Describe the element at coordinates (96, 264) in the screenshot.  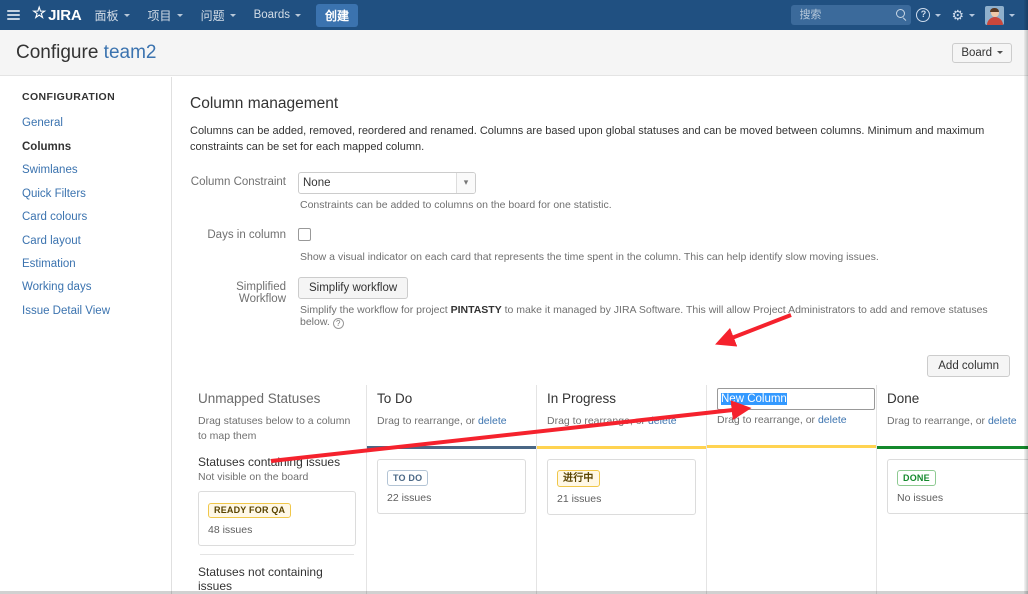
I see `sidebar-item-estimation: Estimation` at that location.